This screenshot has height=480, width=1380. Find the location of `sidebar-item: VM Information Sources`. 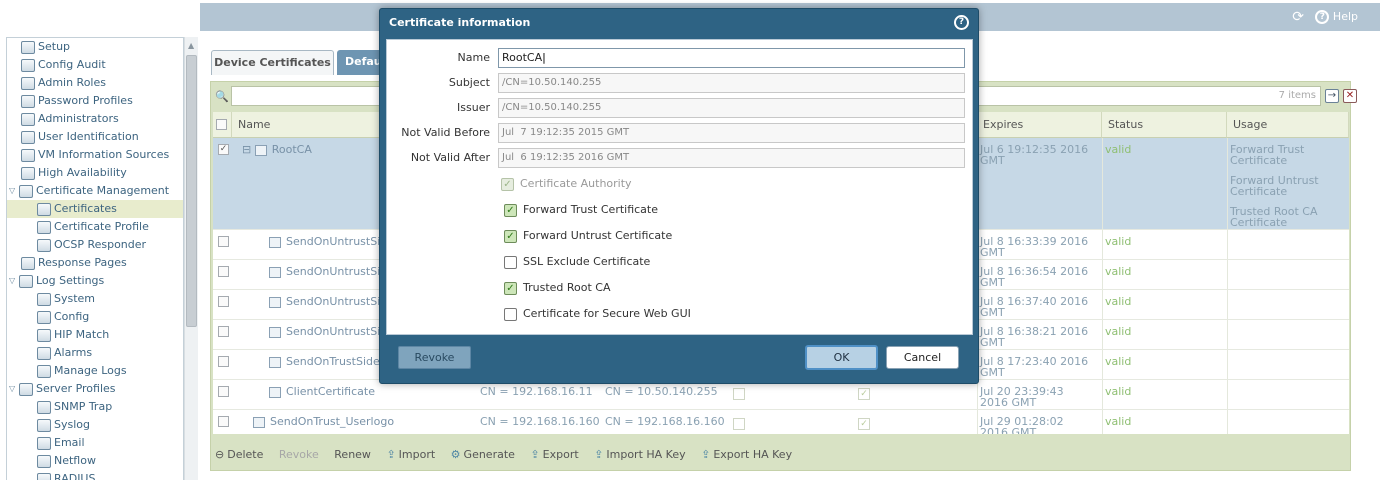

sidebar-item: VM Information Sources is located at coordinates (88, 155).